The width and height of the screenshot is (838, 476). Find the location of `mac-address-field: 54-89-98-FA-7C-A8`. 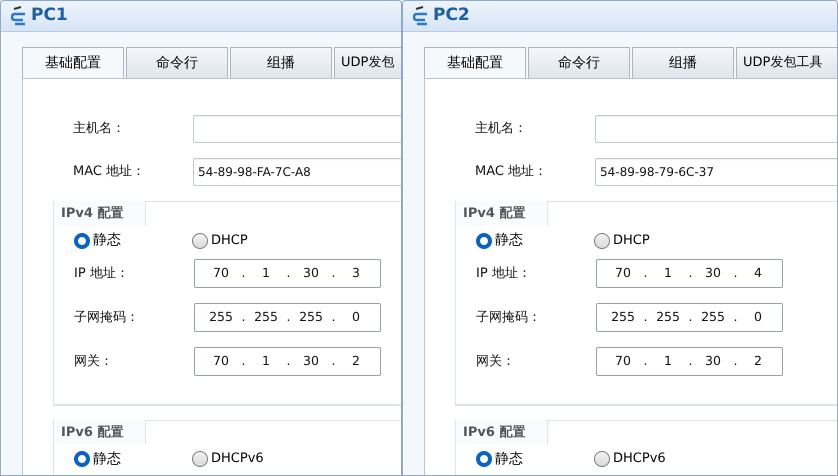

mac-address-field: 54-89-98-FA-7C-A8 is located at coordinates (297, 172).